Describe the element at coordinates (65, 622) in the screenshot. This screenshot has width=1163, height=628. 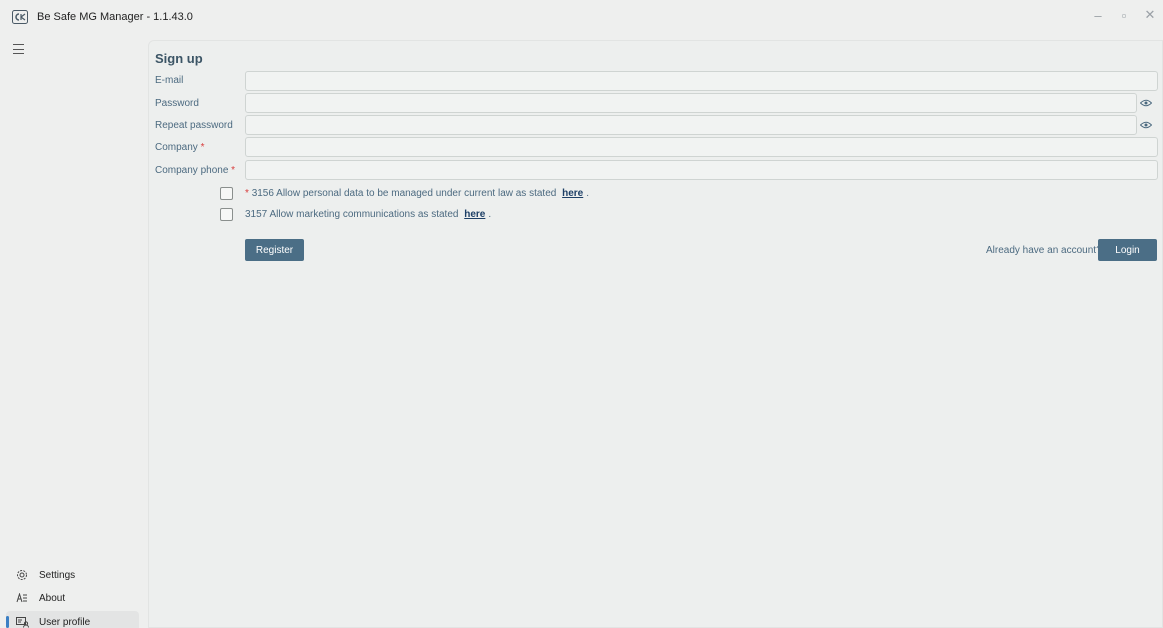
I see `sidebar-item-label: User profile` at that location.